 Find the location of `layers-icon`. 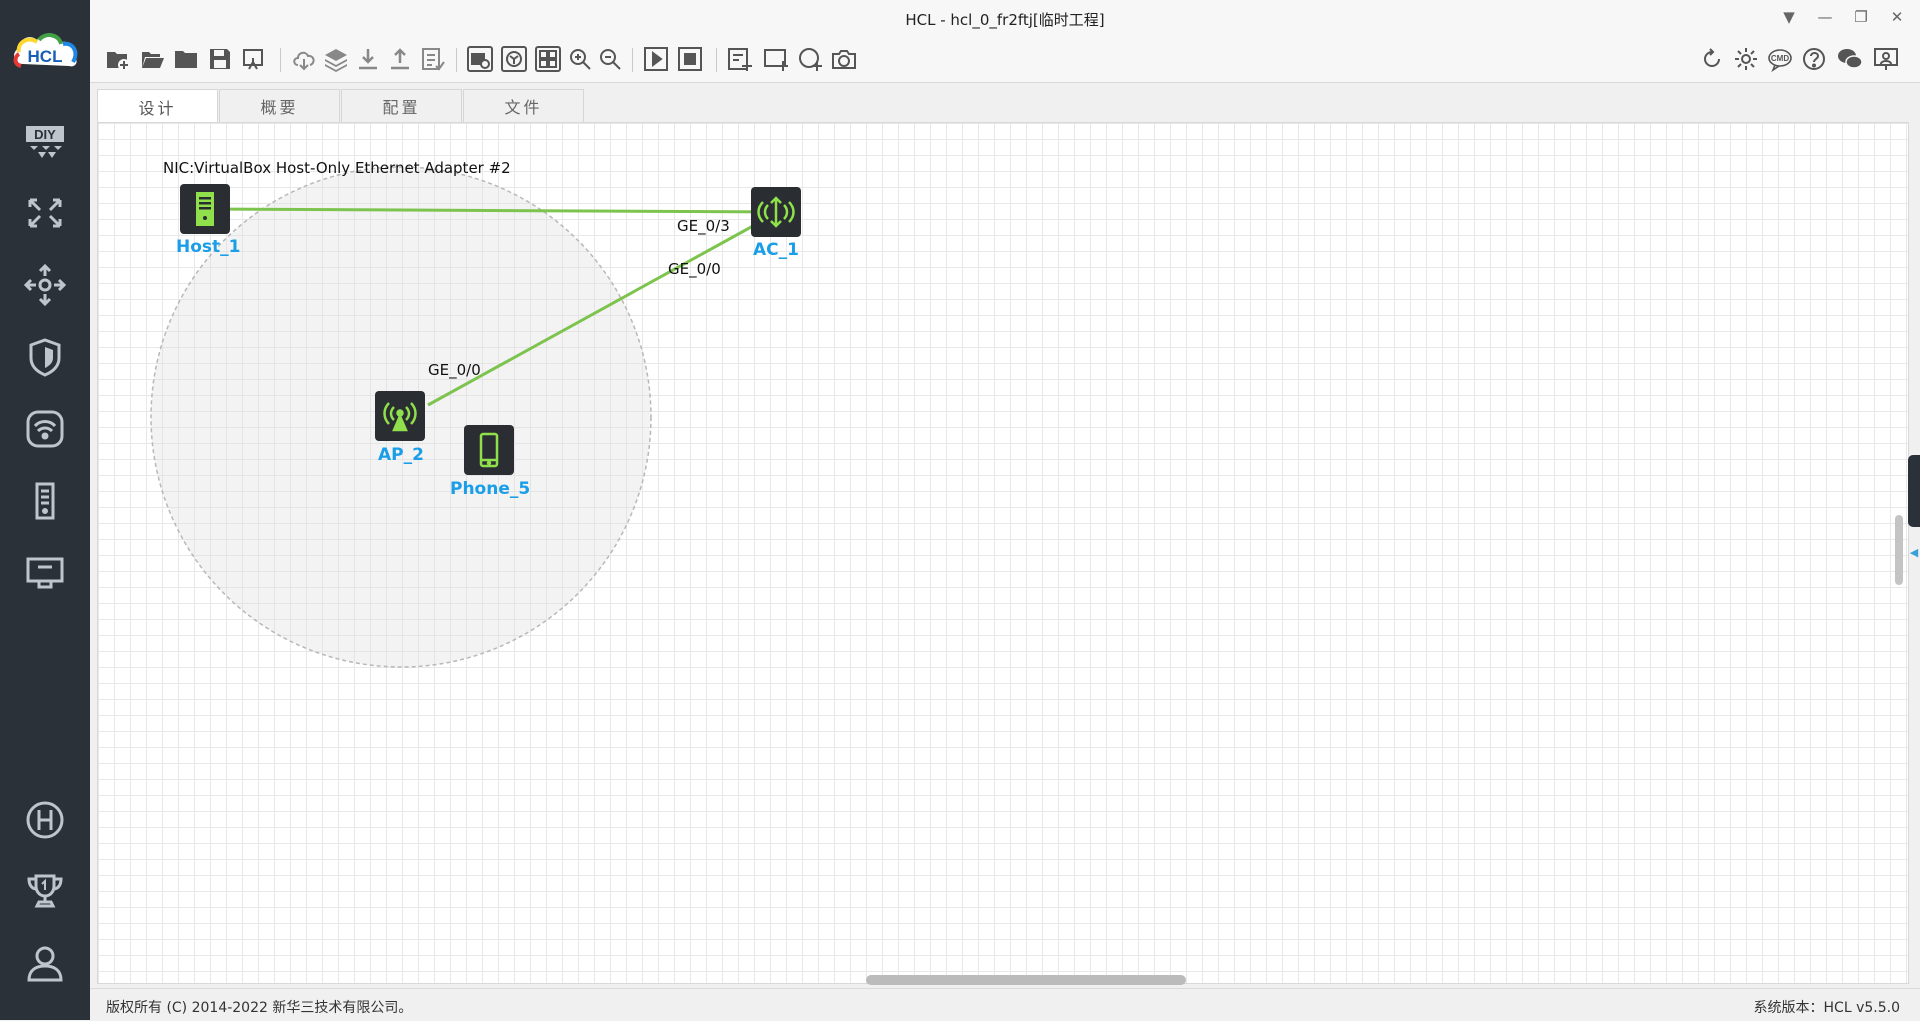

layers-icon is located at coordinates (336, 59).